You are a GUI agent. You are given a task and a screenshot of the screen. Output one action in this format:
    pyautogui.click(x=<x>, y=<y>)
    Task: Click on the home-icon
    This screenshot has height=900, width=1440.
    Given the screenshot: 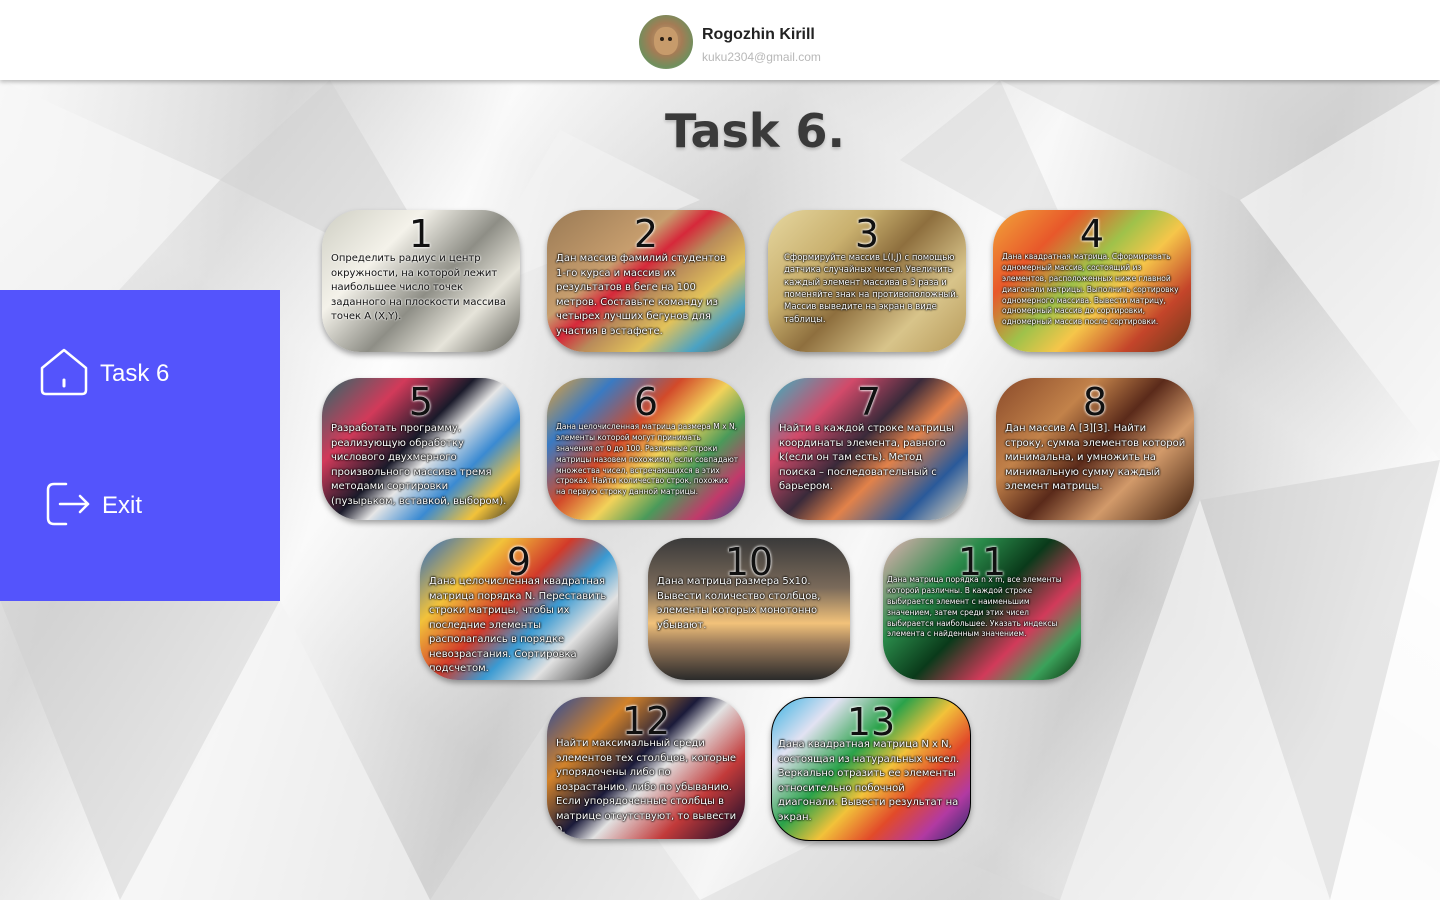 What is the action you would take?
    pyautogui.click(x=64, y=374)
    